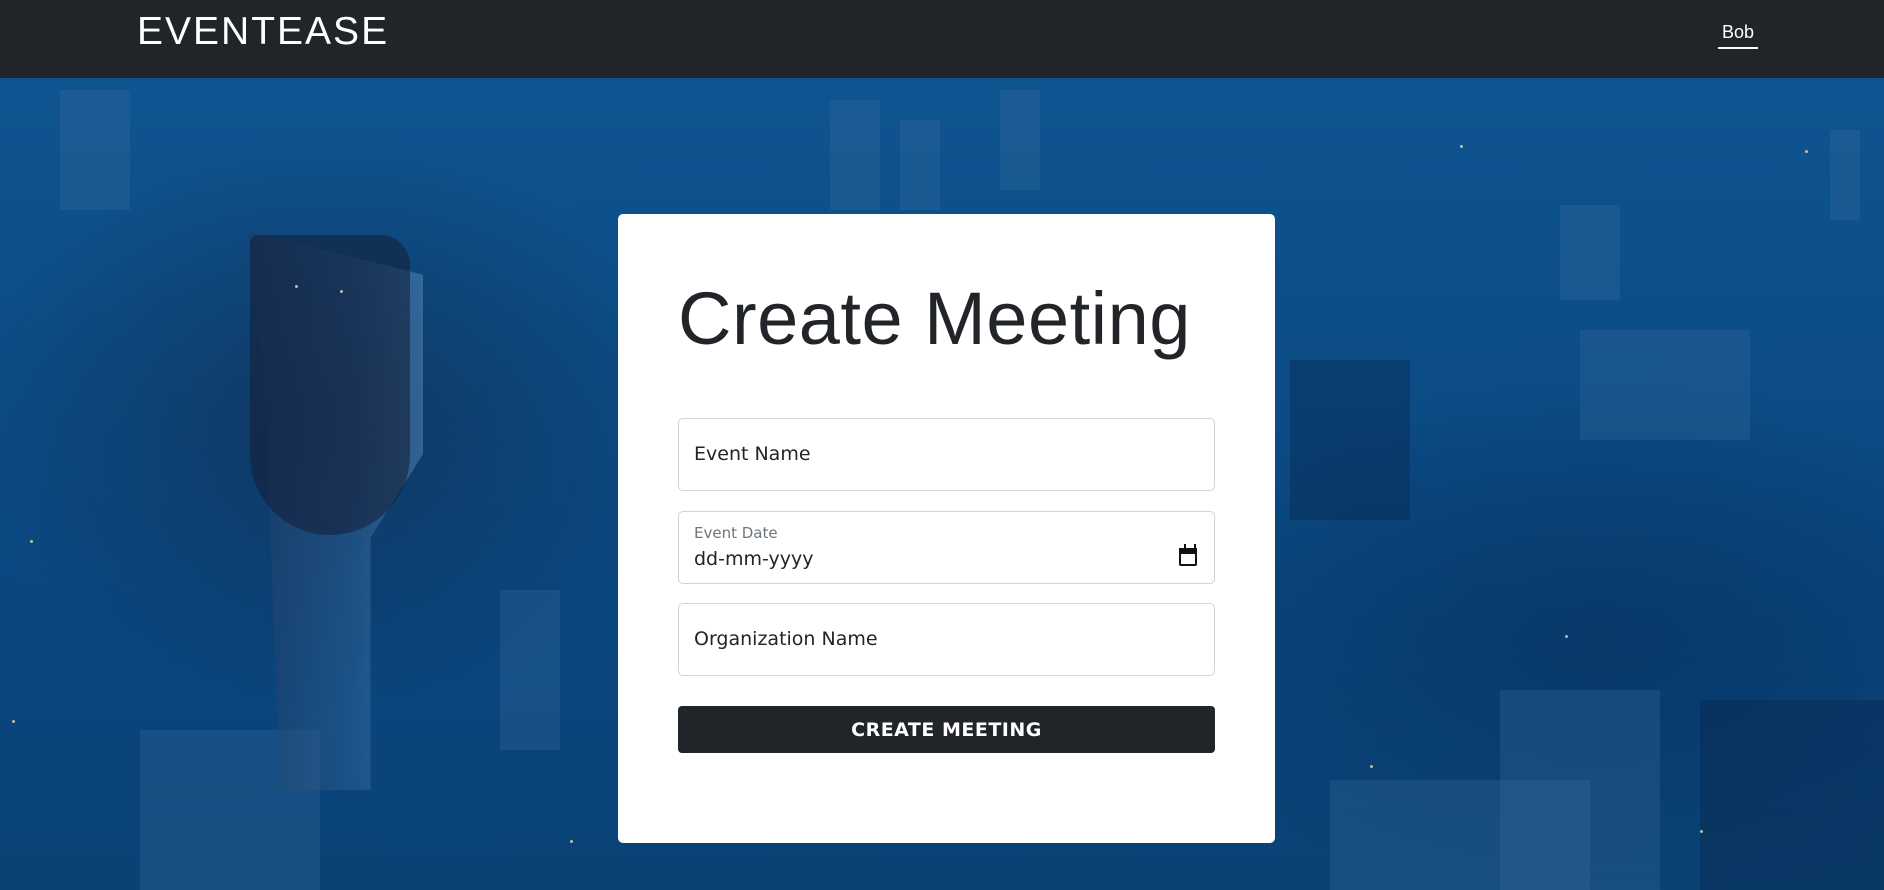 The height and width of the screenshot is (890, 1884). What do you see at coordinates (786, 639) in the screenshot?
I see `organization-name-placeholder: Organization Name` at bounding box center [786, 639].